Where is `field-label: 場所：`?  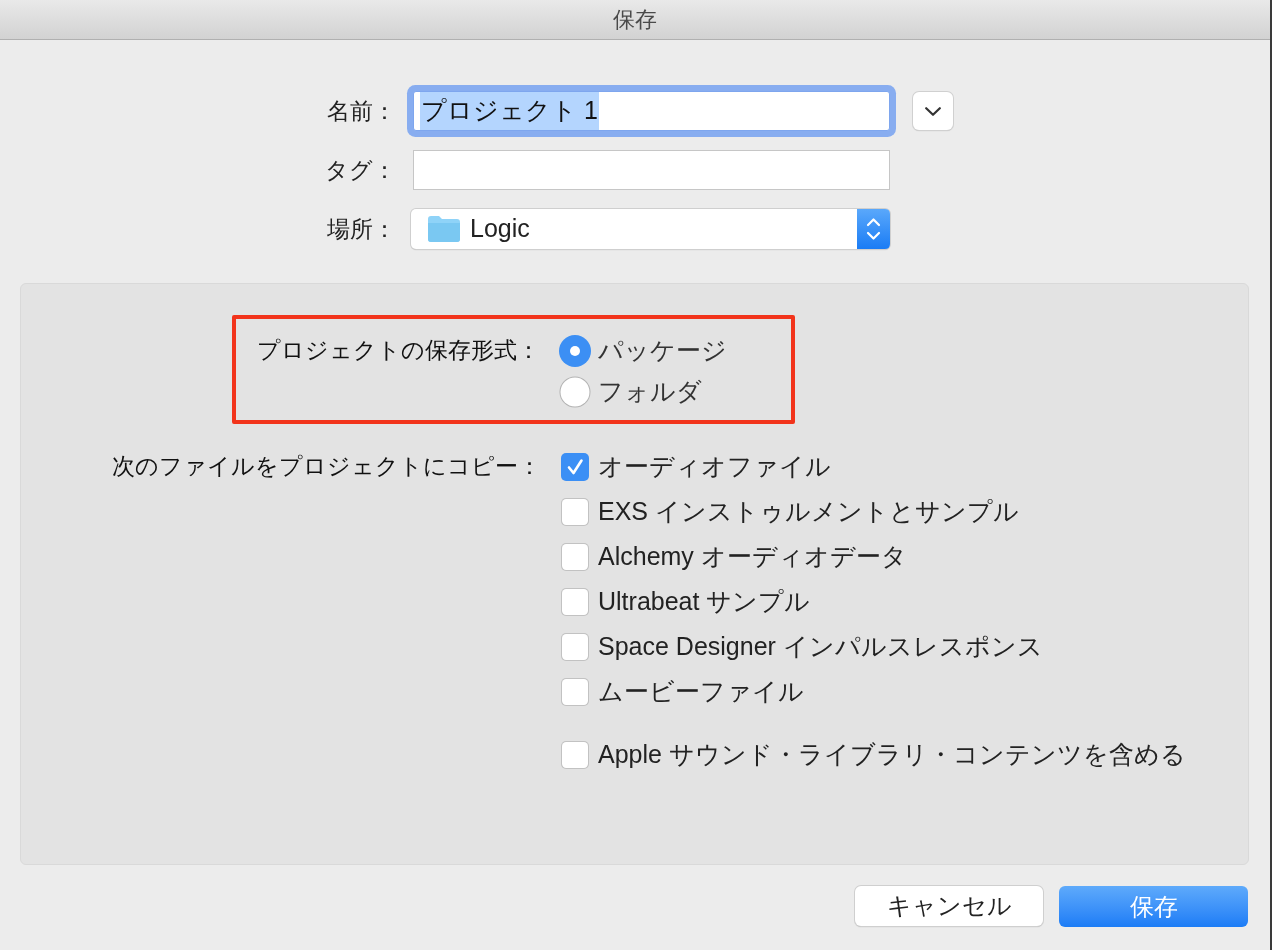 field-label: 場所： is located at coordinates (361, 229).